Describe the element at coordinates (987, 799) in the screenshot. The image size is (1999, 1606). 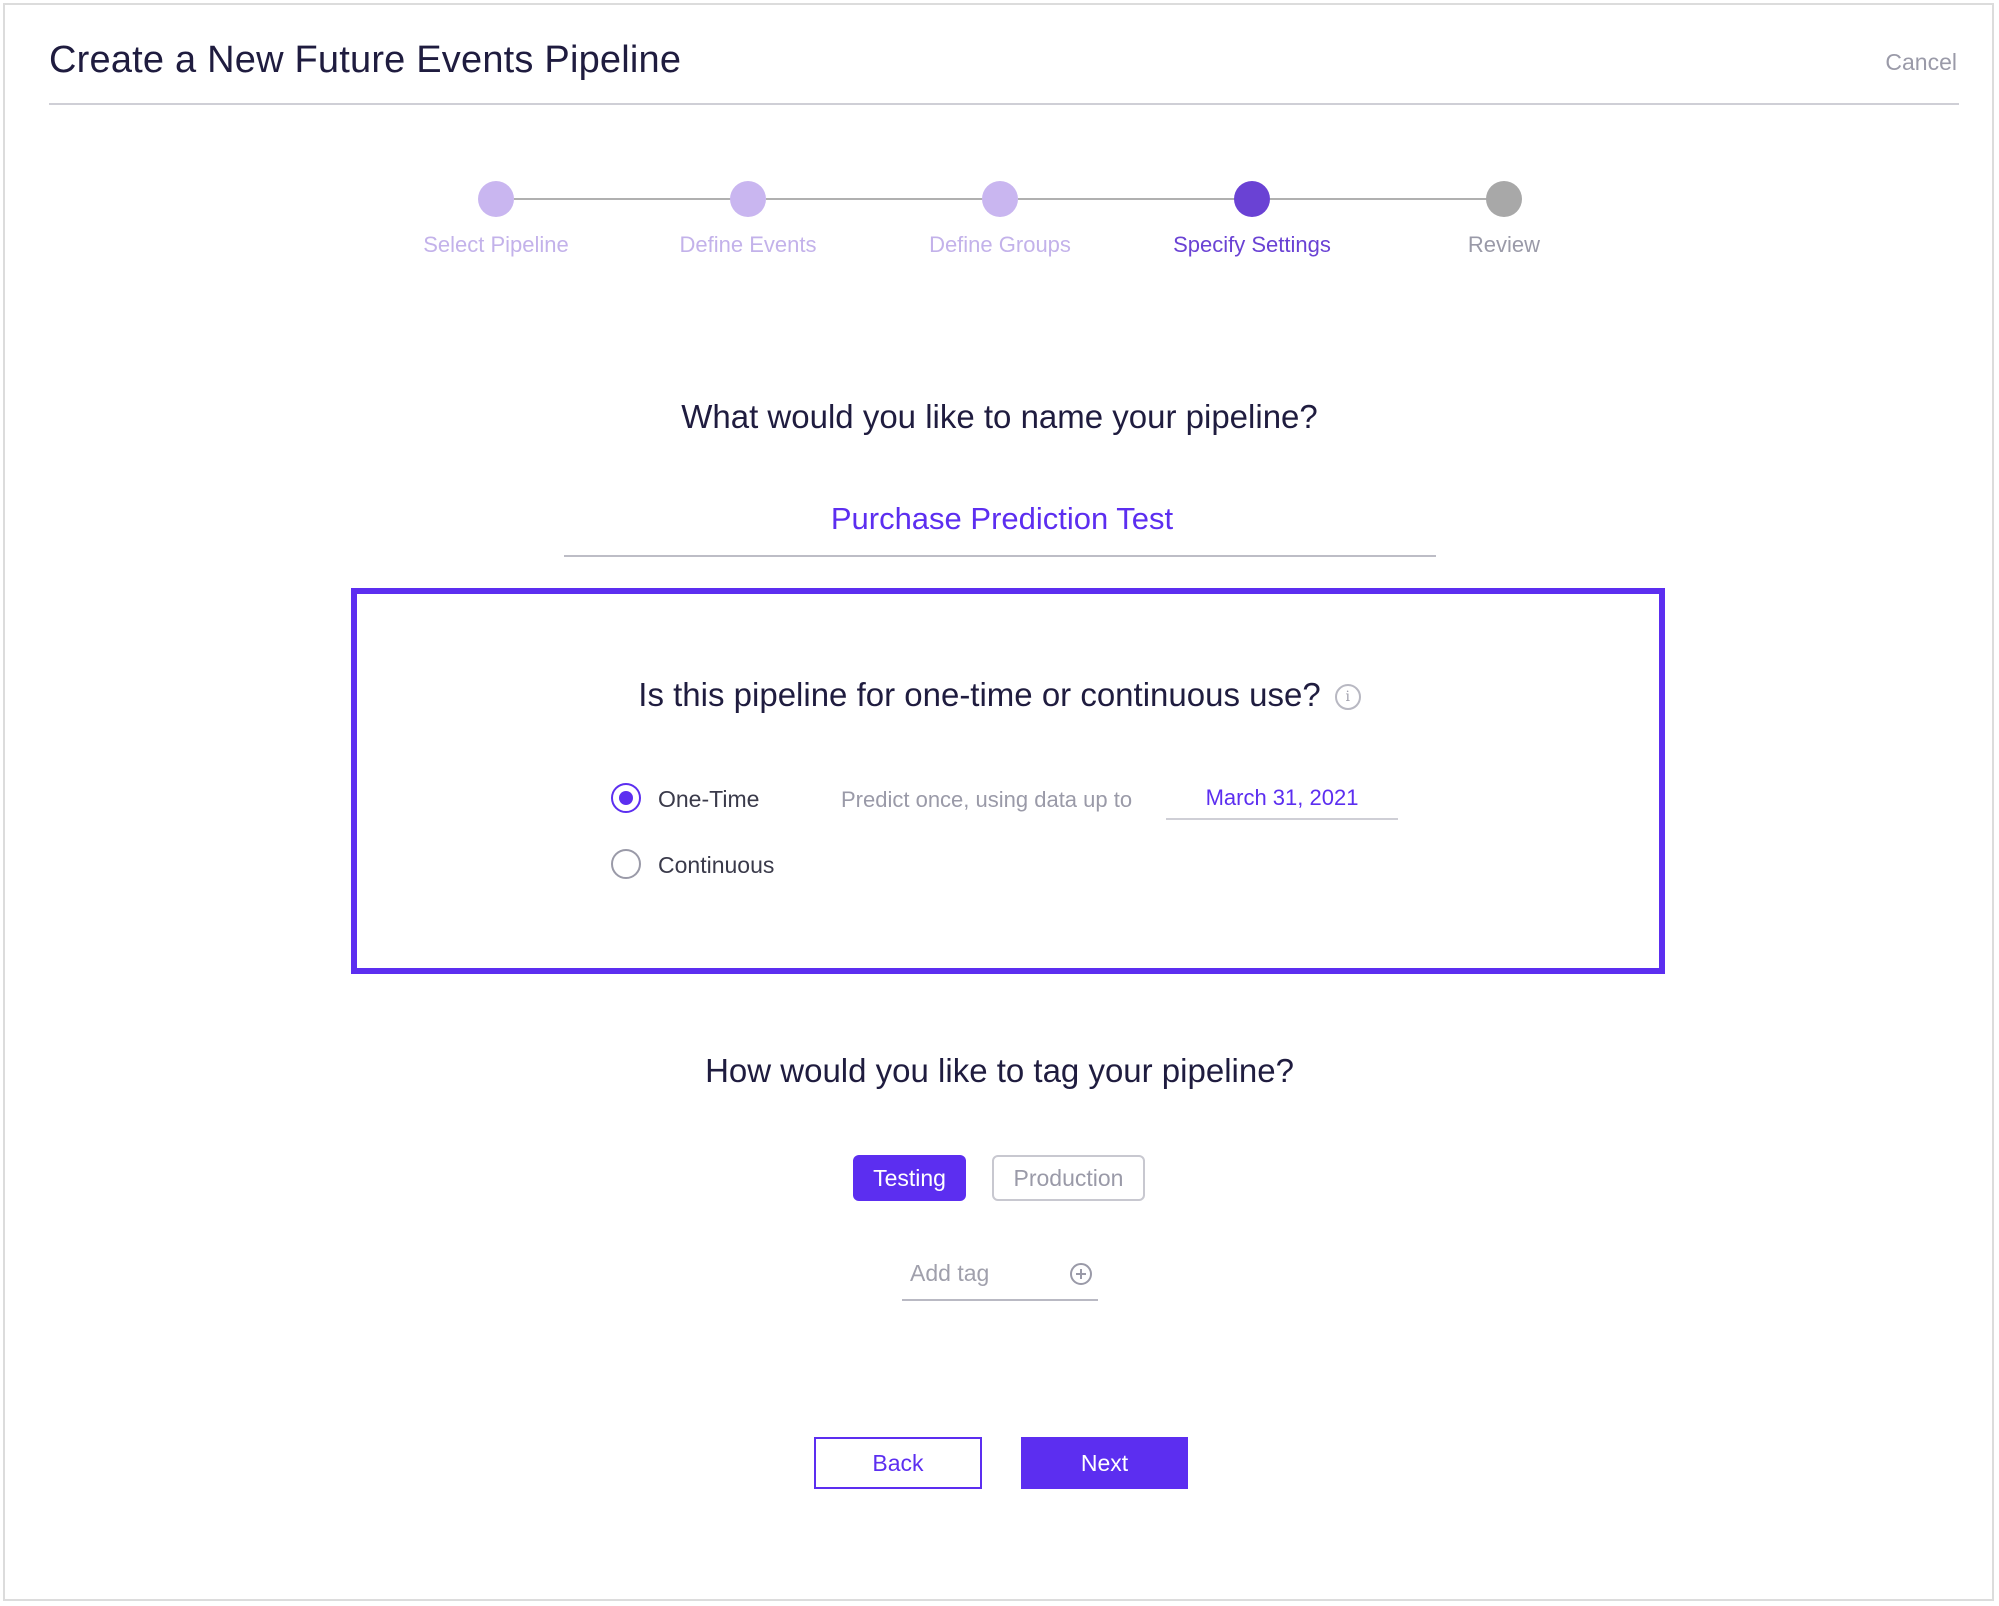
I see `predict-description: Predict once, using data up to` at that location.